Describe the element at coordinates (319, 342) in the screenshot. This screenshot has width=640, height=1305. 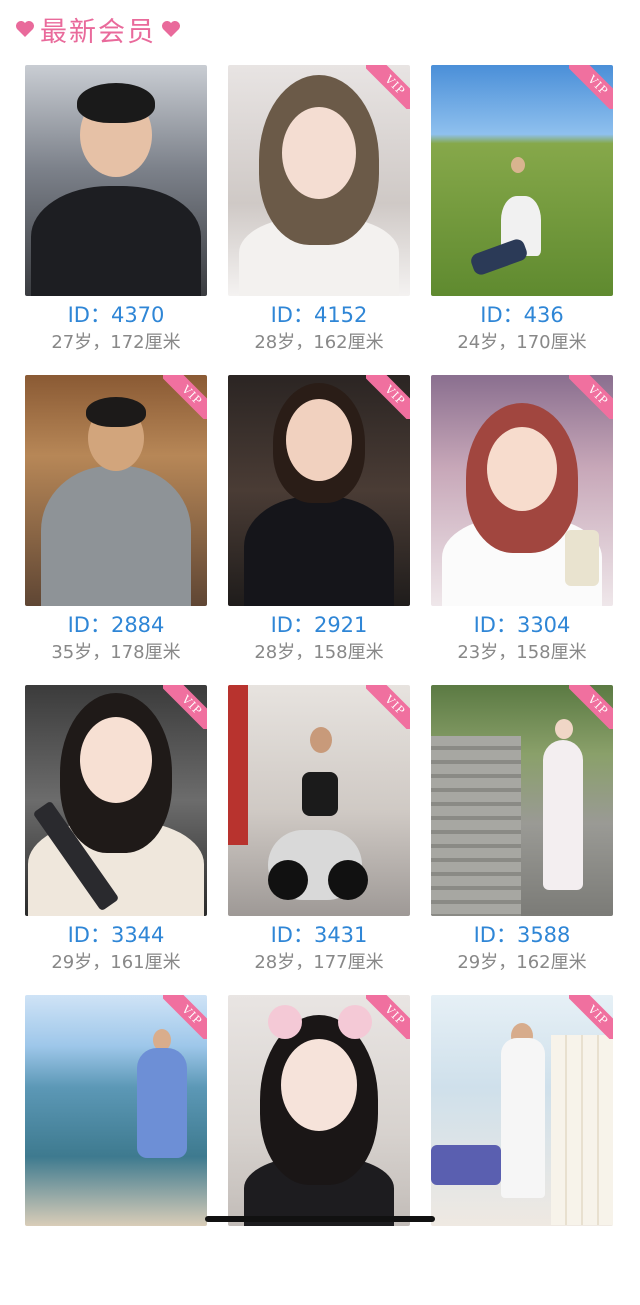
I see `member-meta: 28岁，162厘米` at that location.